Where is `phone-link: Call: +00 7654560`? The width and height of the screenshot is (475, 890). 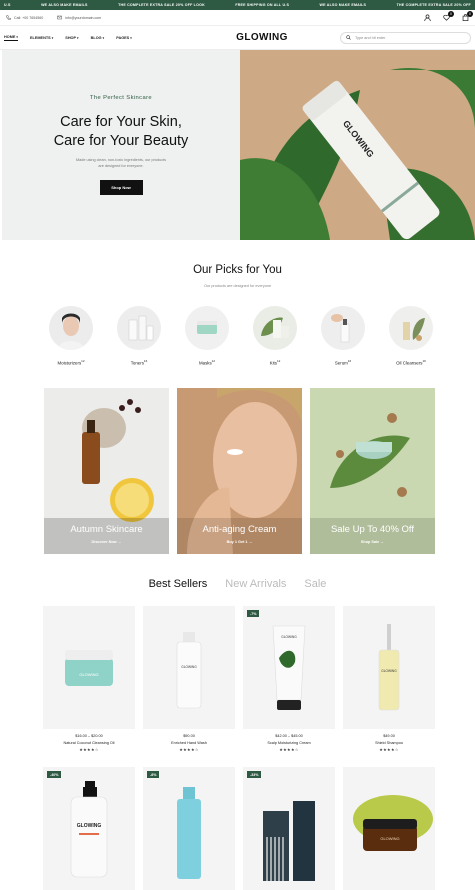 phone-link: Call: +00 7654560 is located at coordinates (24, 17).